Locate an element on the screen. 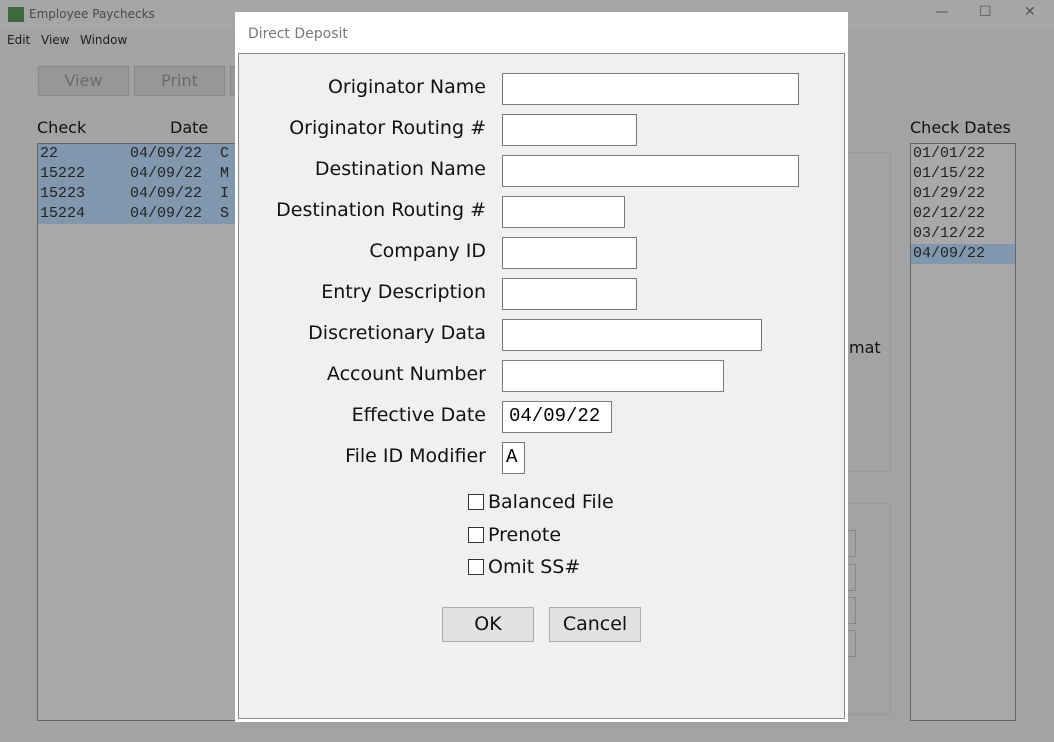  discretionary-data-label: Discretionary Data is located at coordinates (397, 333).